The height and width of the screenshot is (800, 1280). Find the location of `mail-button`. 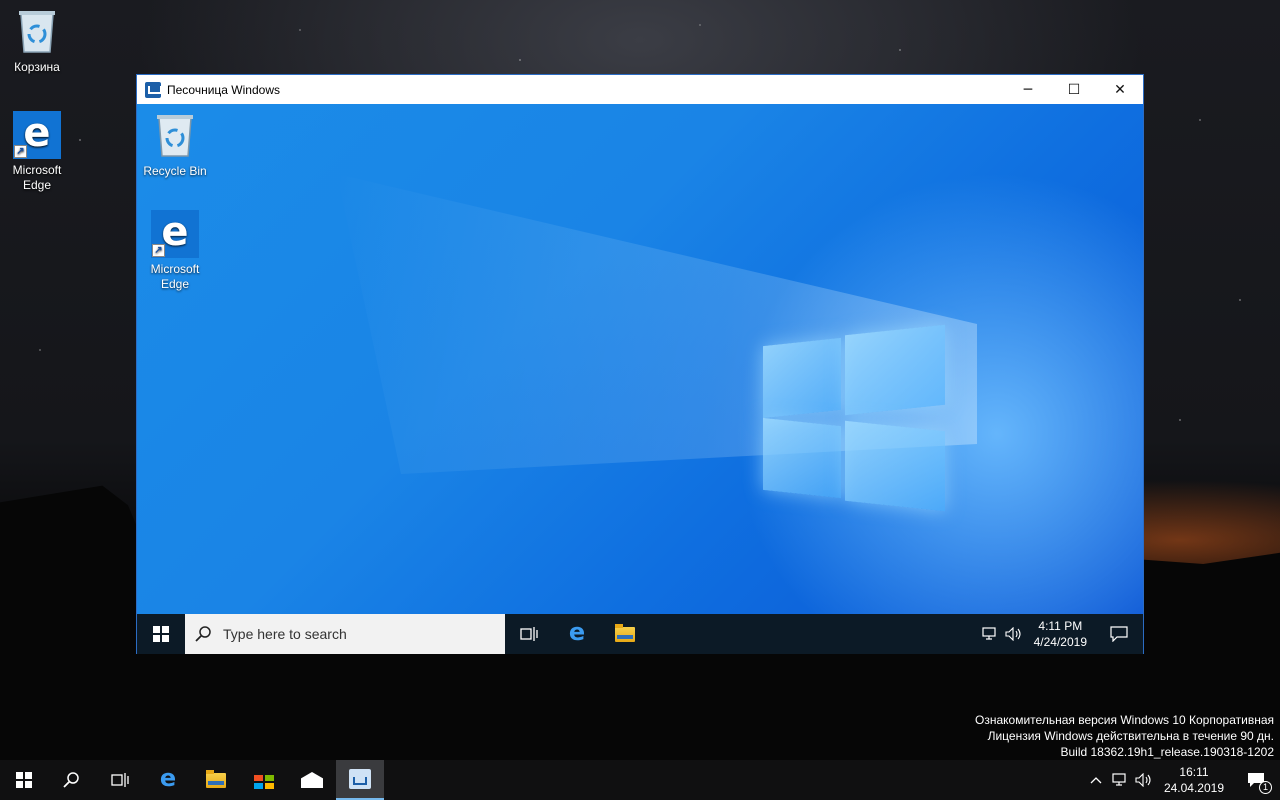

mail-button is located at coordinates (312, 780).